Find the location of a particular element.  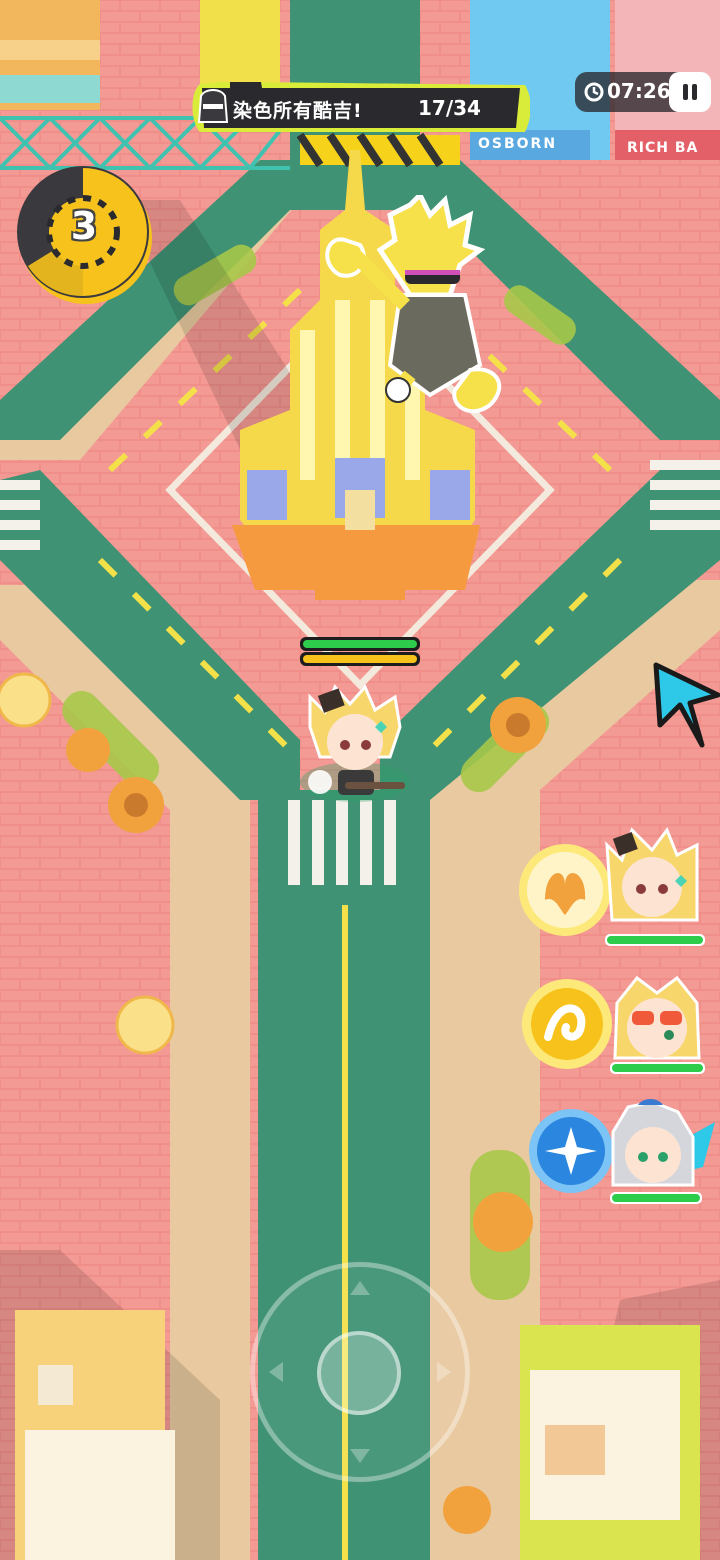

store-sign-osborn: OSBORN is located at coordinates (518, 144).